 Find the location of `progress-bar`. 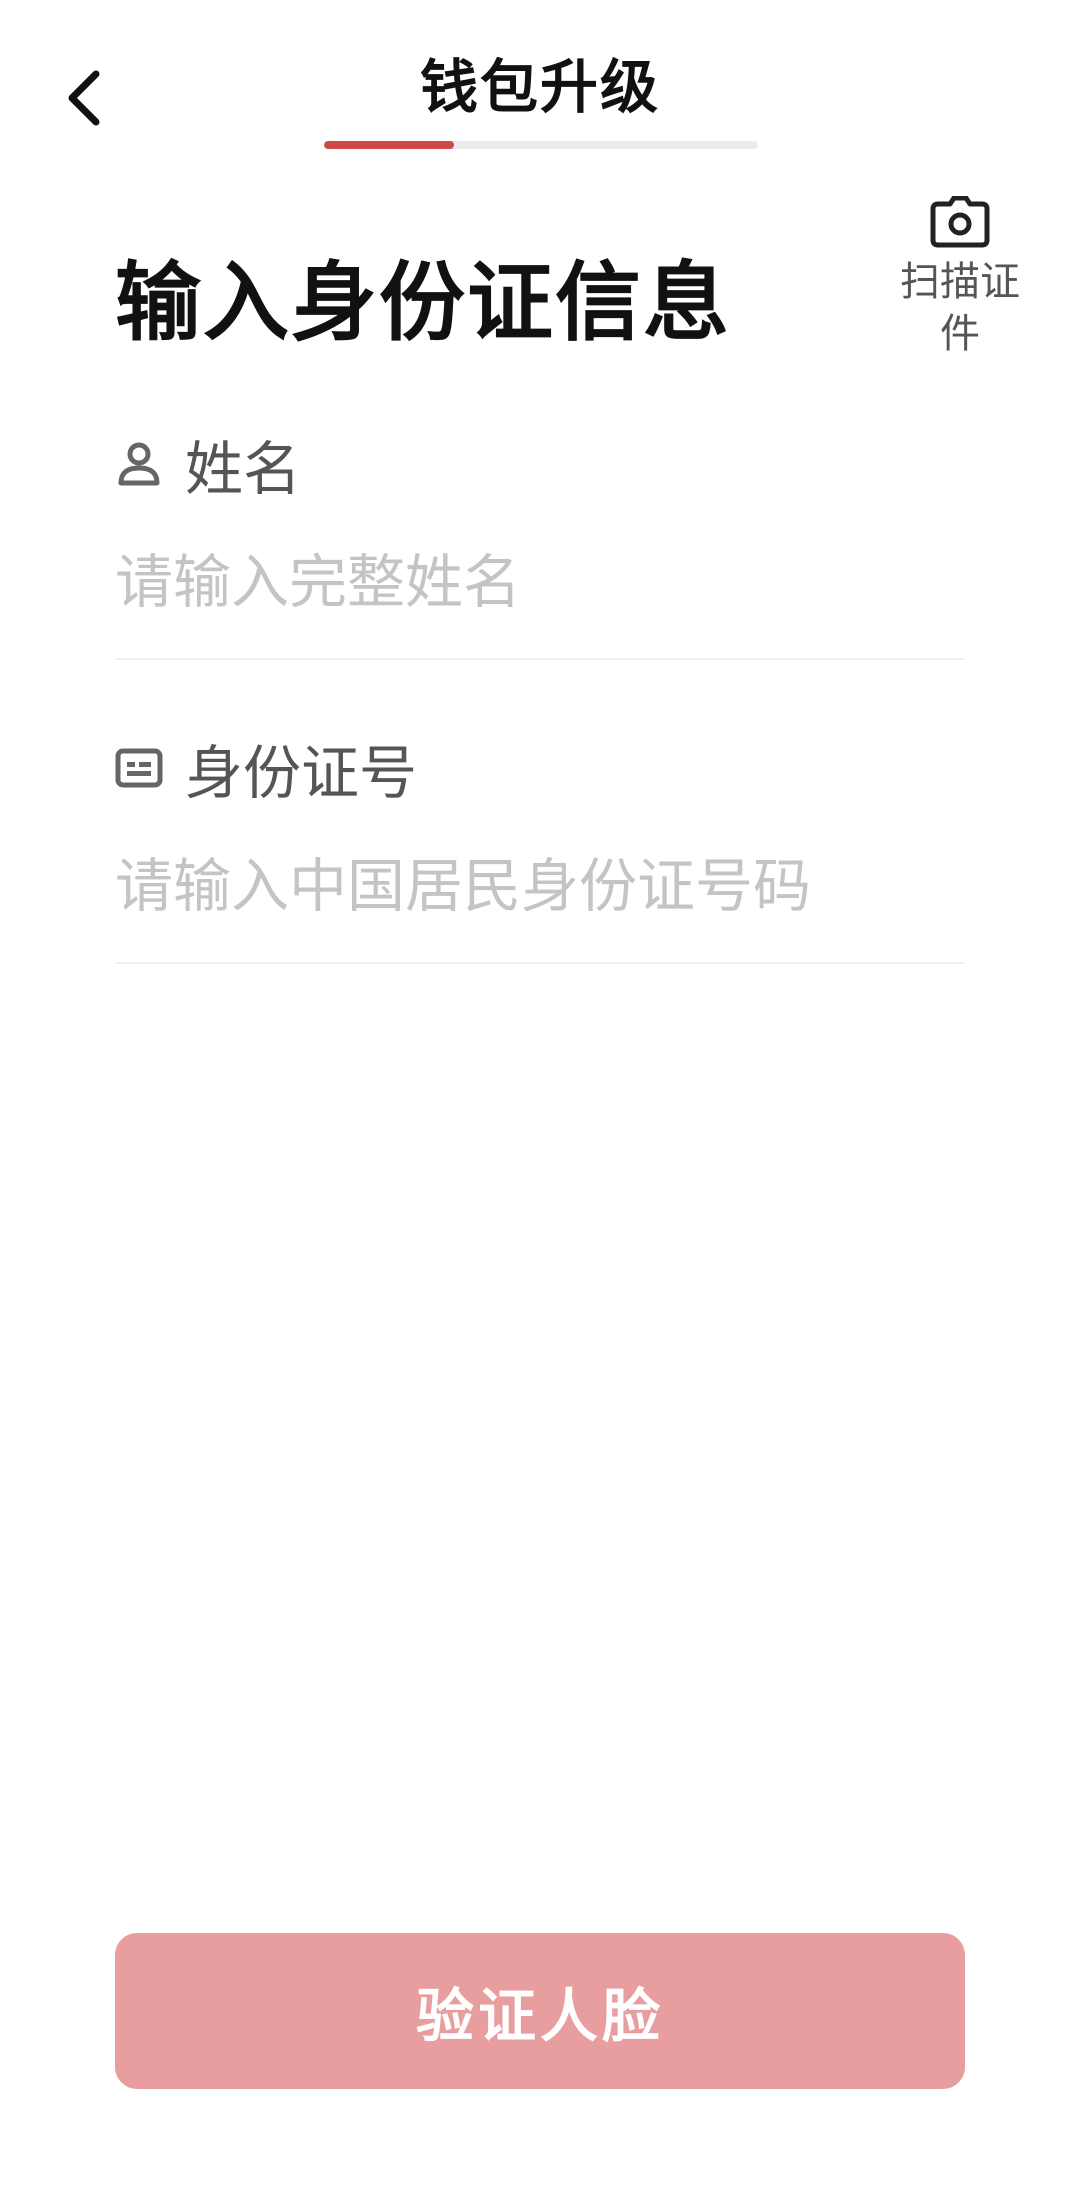

progress-bar is located at coordinates (541, 145).